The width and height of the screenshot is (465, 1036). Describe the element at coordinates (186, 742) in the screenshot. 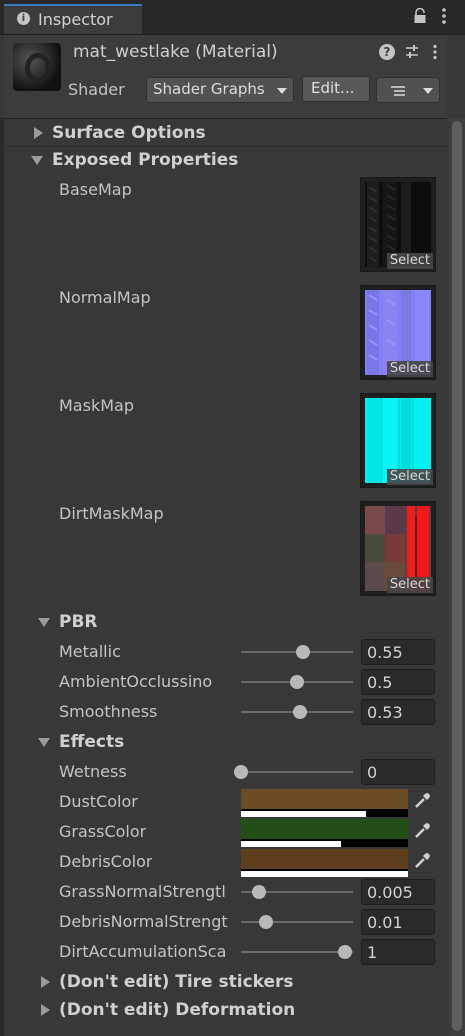

I see `foldout-effects: Effects` at that location.